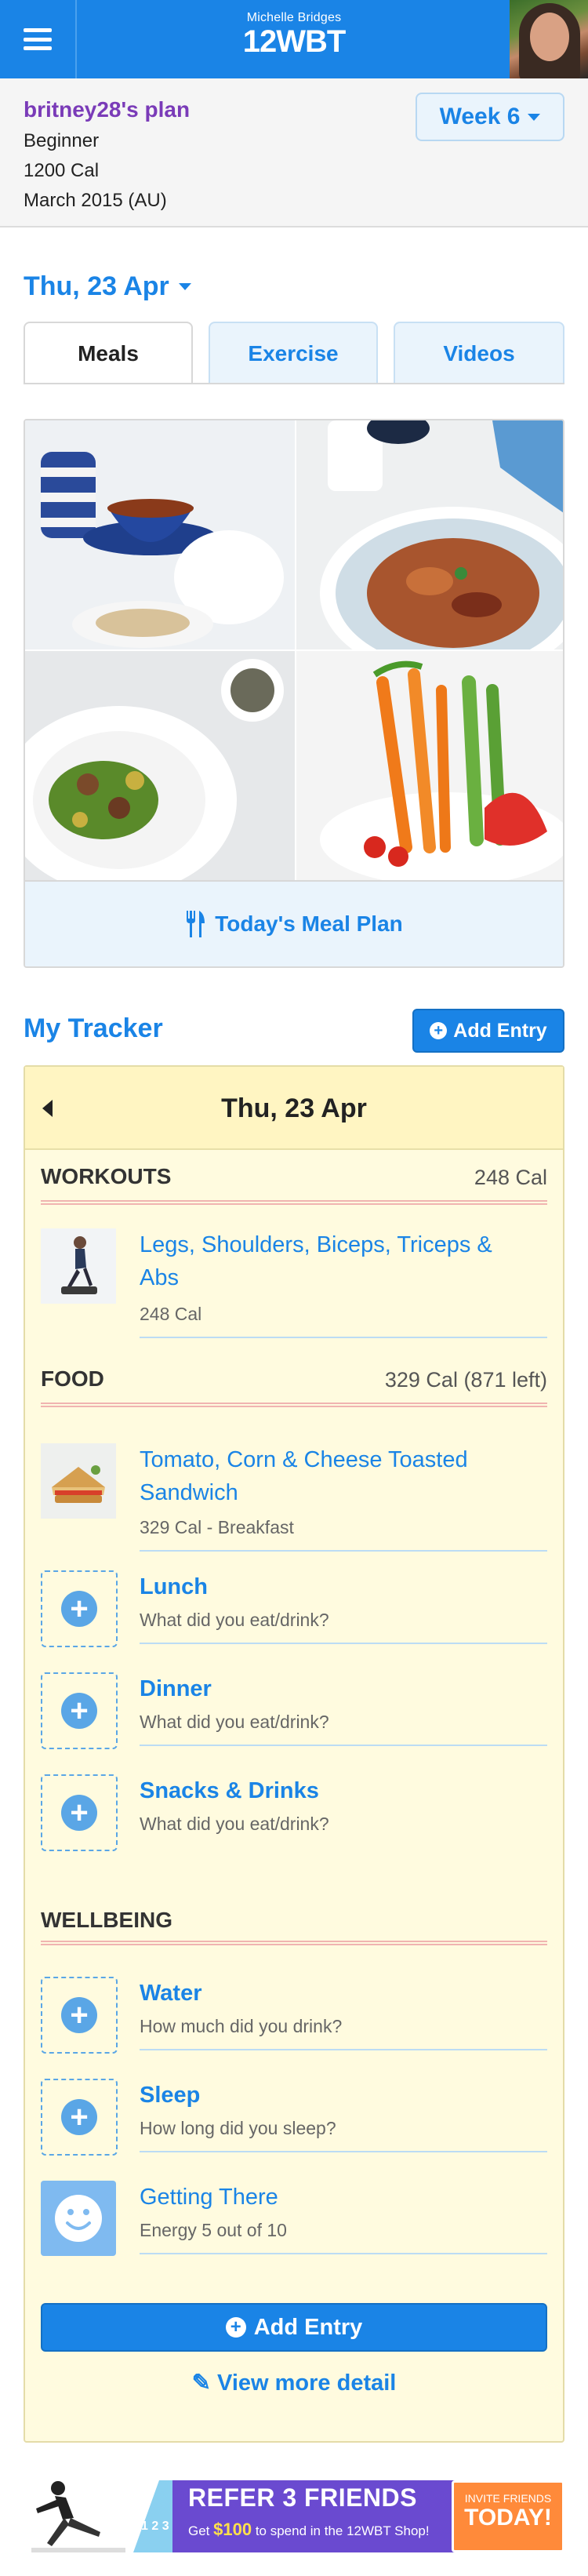 The height and width of the screenshot is (2576, 588). Describe the element at coordinates (213, 2230) in the screenshot. I see `energy-level: Energy 5 out of 10` at that location.